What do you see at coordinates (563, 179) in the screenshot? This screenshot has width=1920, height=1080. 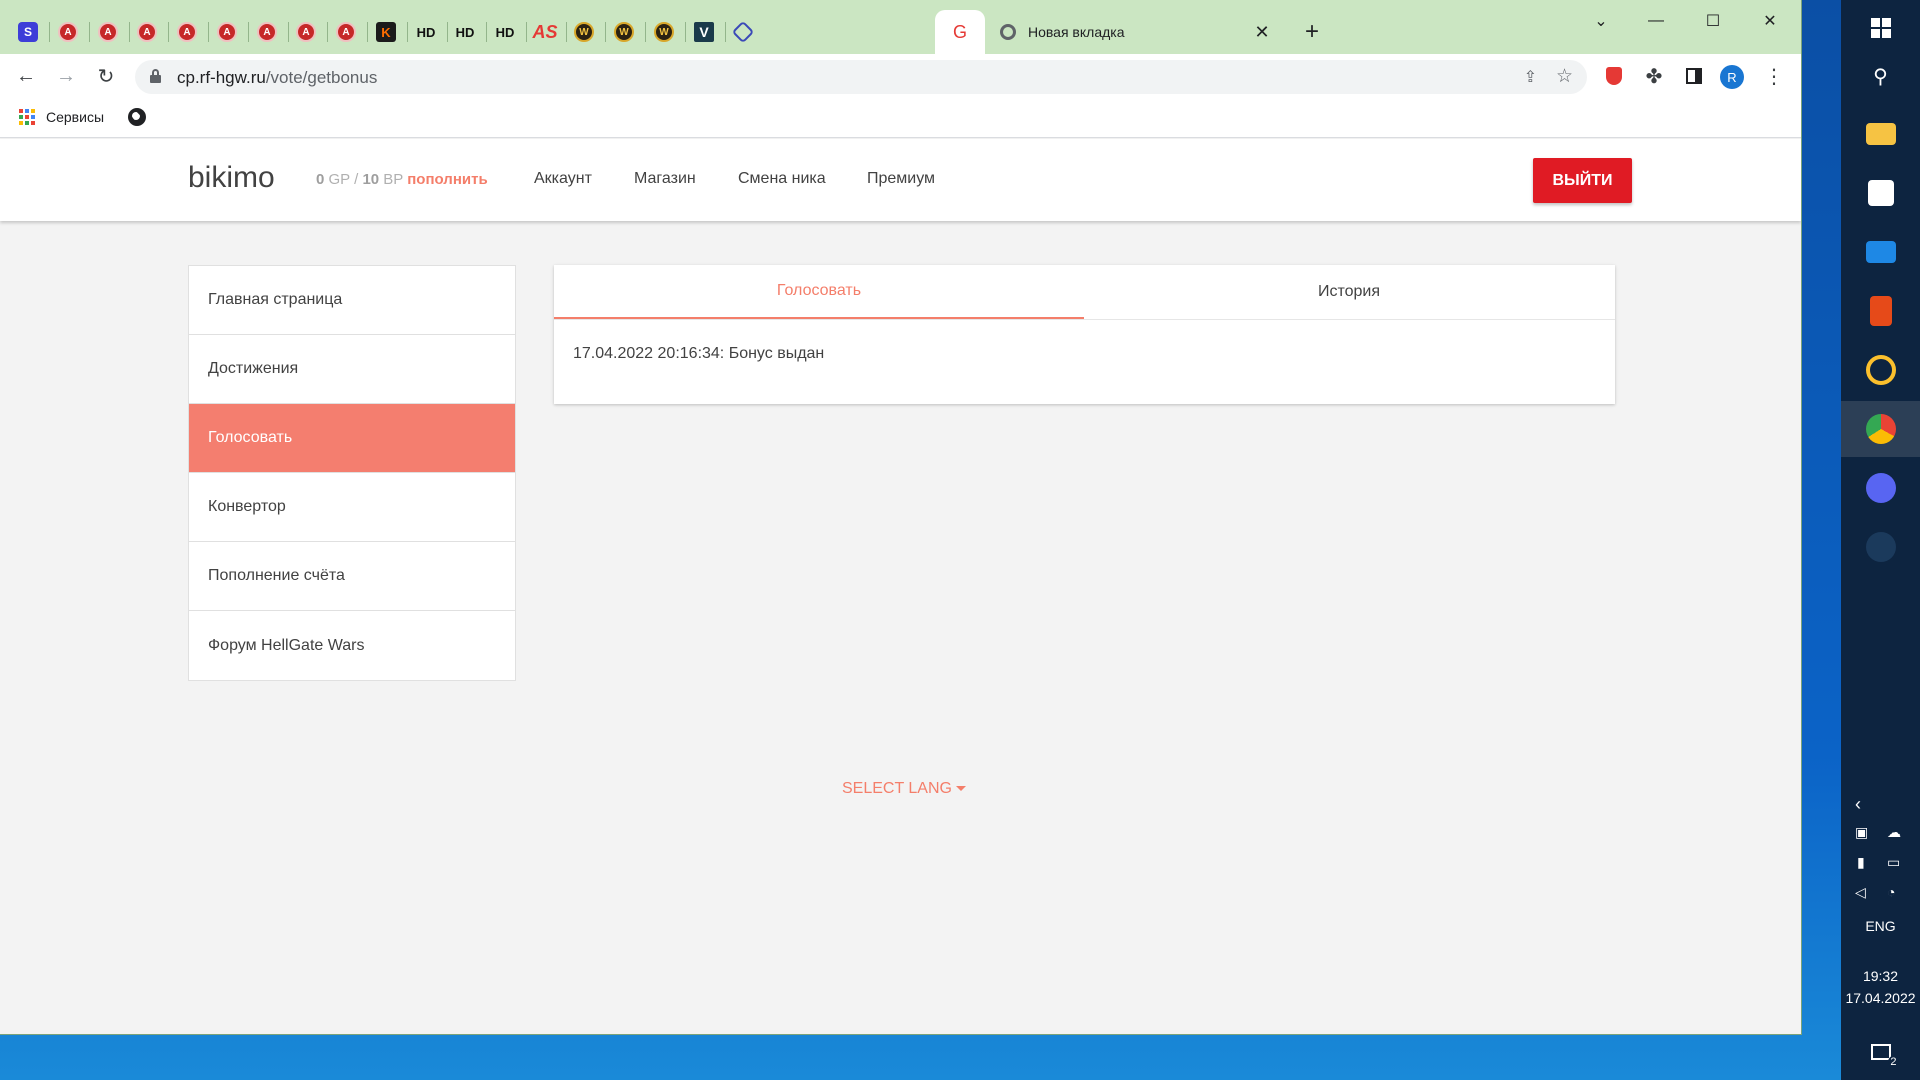 I see `nav-account: Аккаунт` at bounding box center [563, 179].